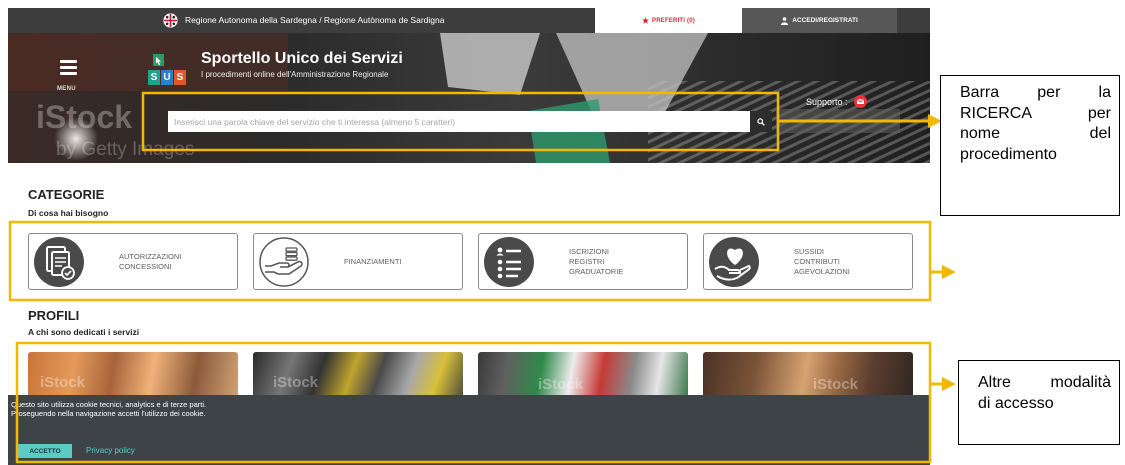 The width and height of the screenshot is (1125, 465). I want to click on category-card-subsidies: SUSSIDI CONTRIBUTI AGEVOLAZIONI, so click(808, 261).